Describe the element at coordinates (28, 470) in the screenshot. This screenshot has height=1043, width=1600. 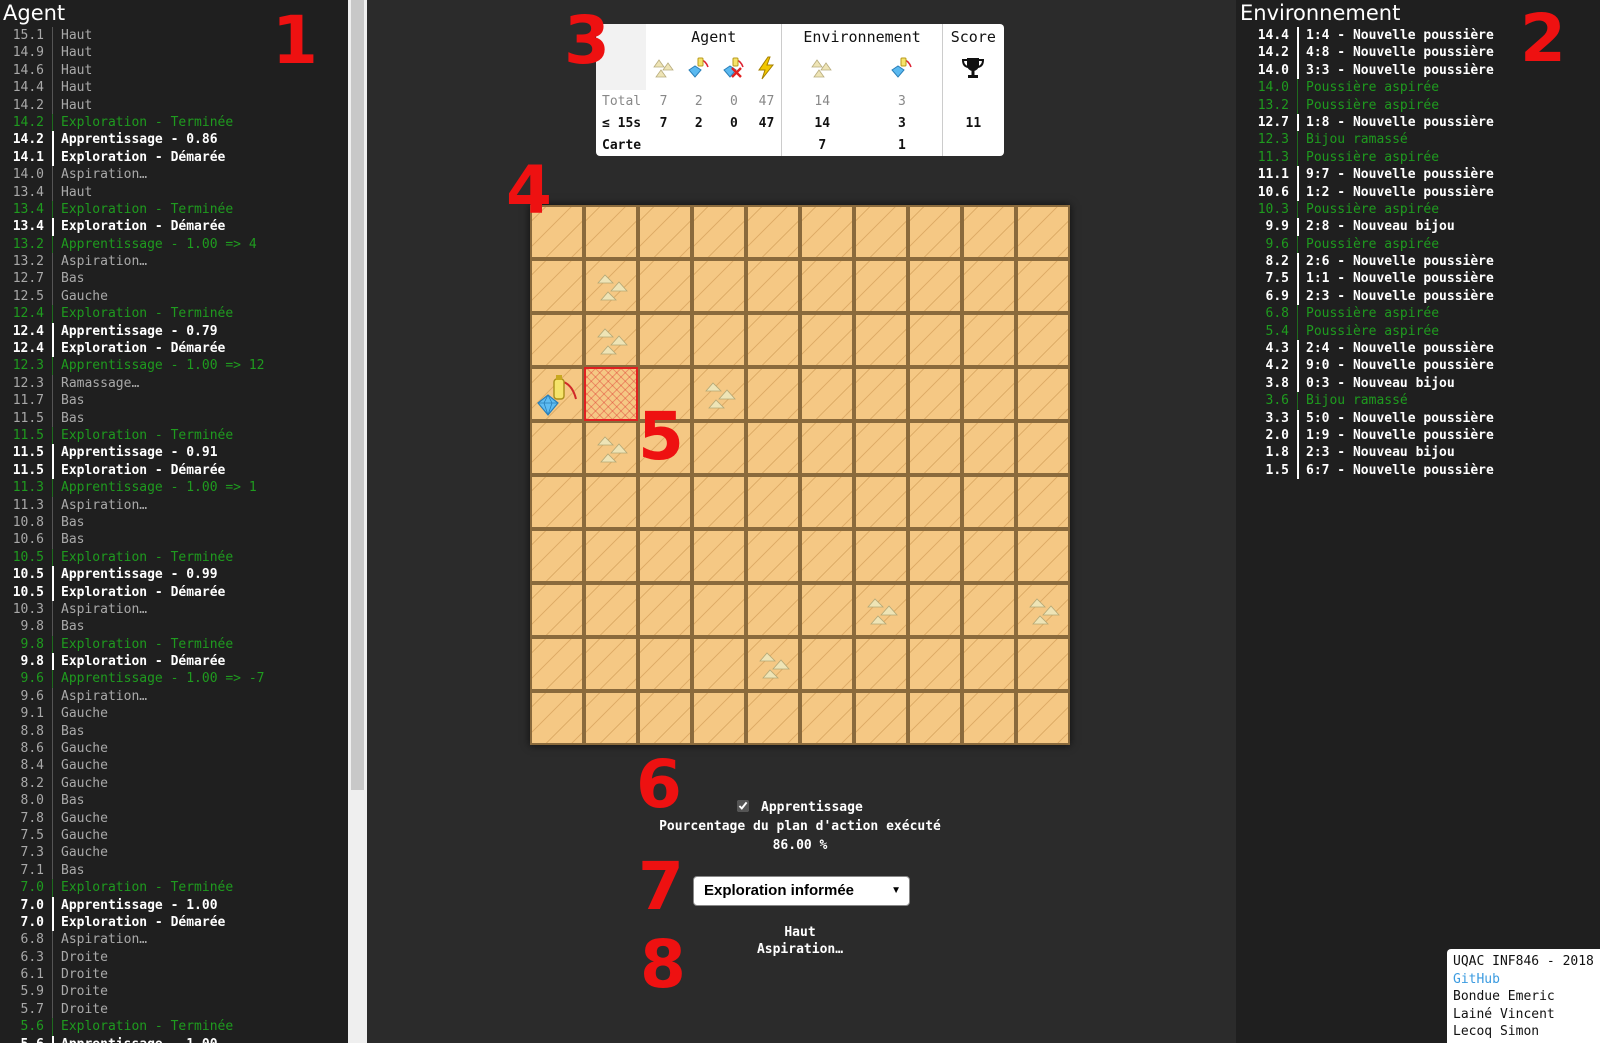
I see `log-time: 11.5` at that location.